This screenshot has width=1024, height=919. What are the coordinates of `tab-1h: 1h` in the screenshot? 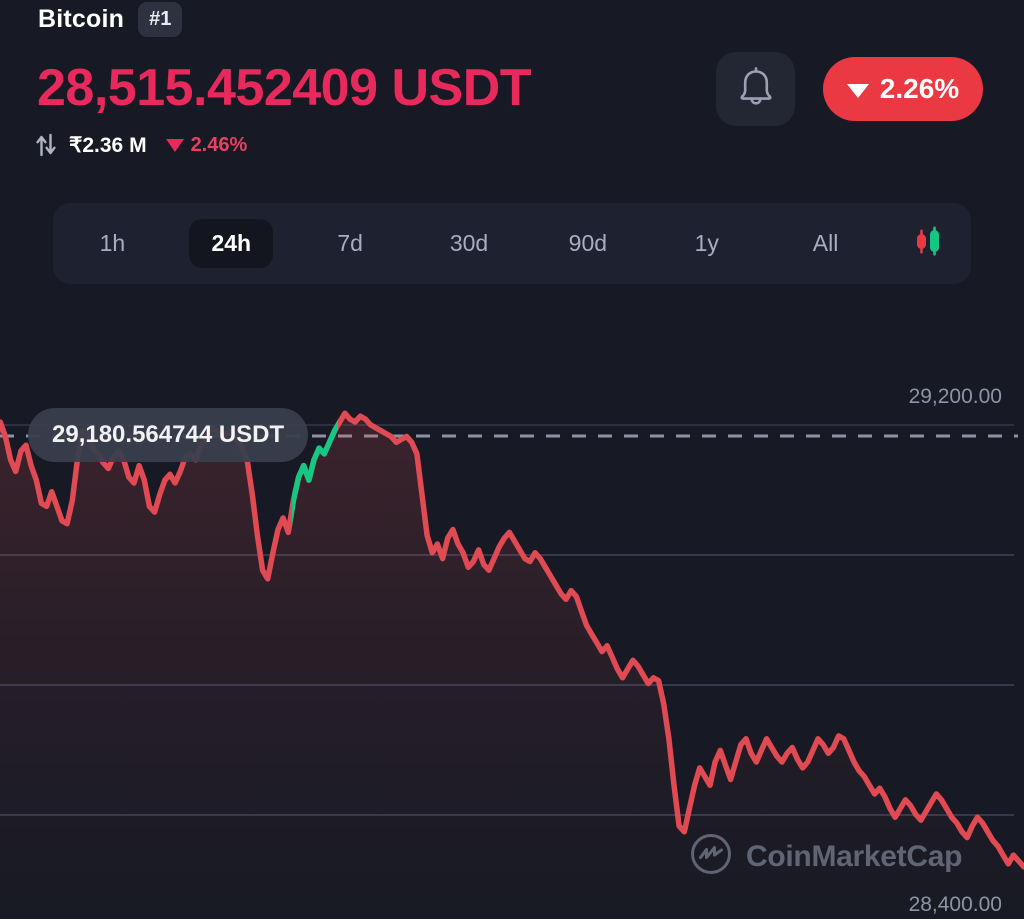 It's located at (112, 243).